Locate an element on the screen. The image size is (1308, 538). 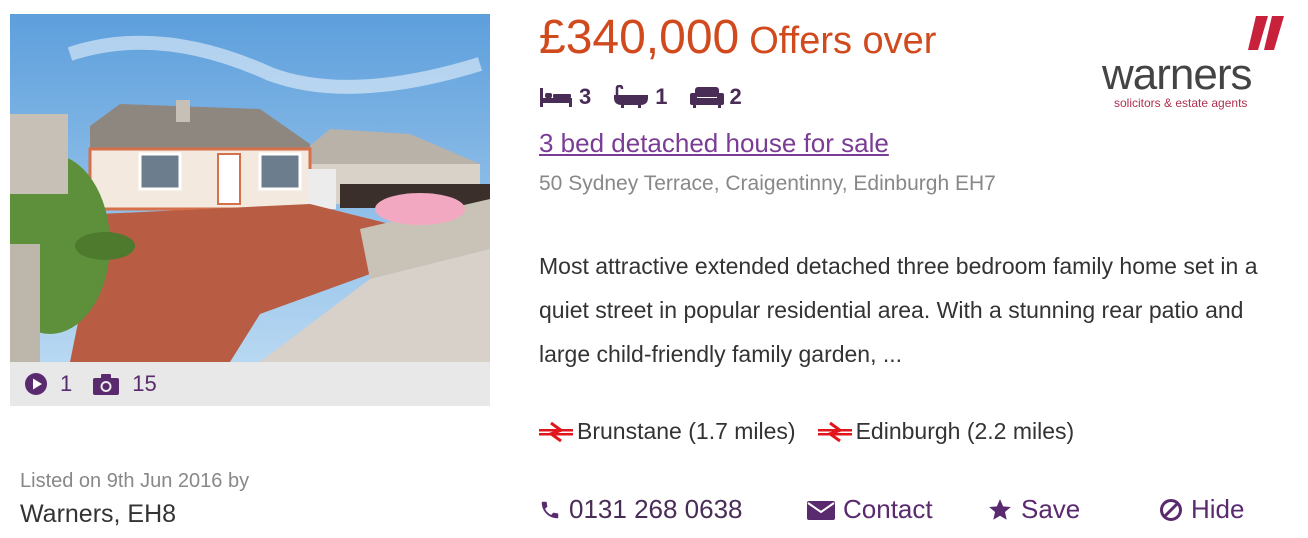
phone-number: 0131 268 0638 is located at coordinates (656, 509).